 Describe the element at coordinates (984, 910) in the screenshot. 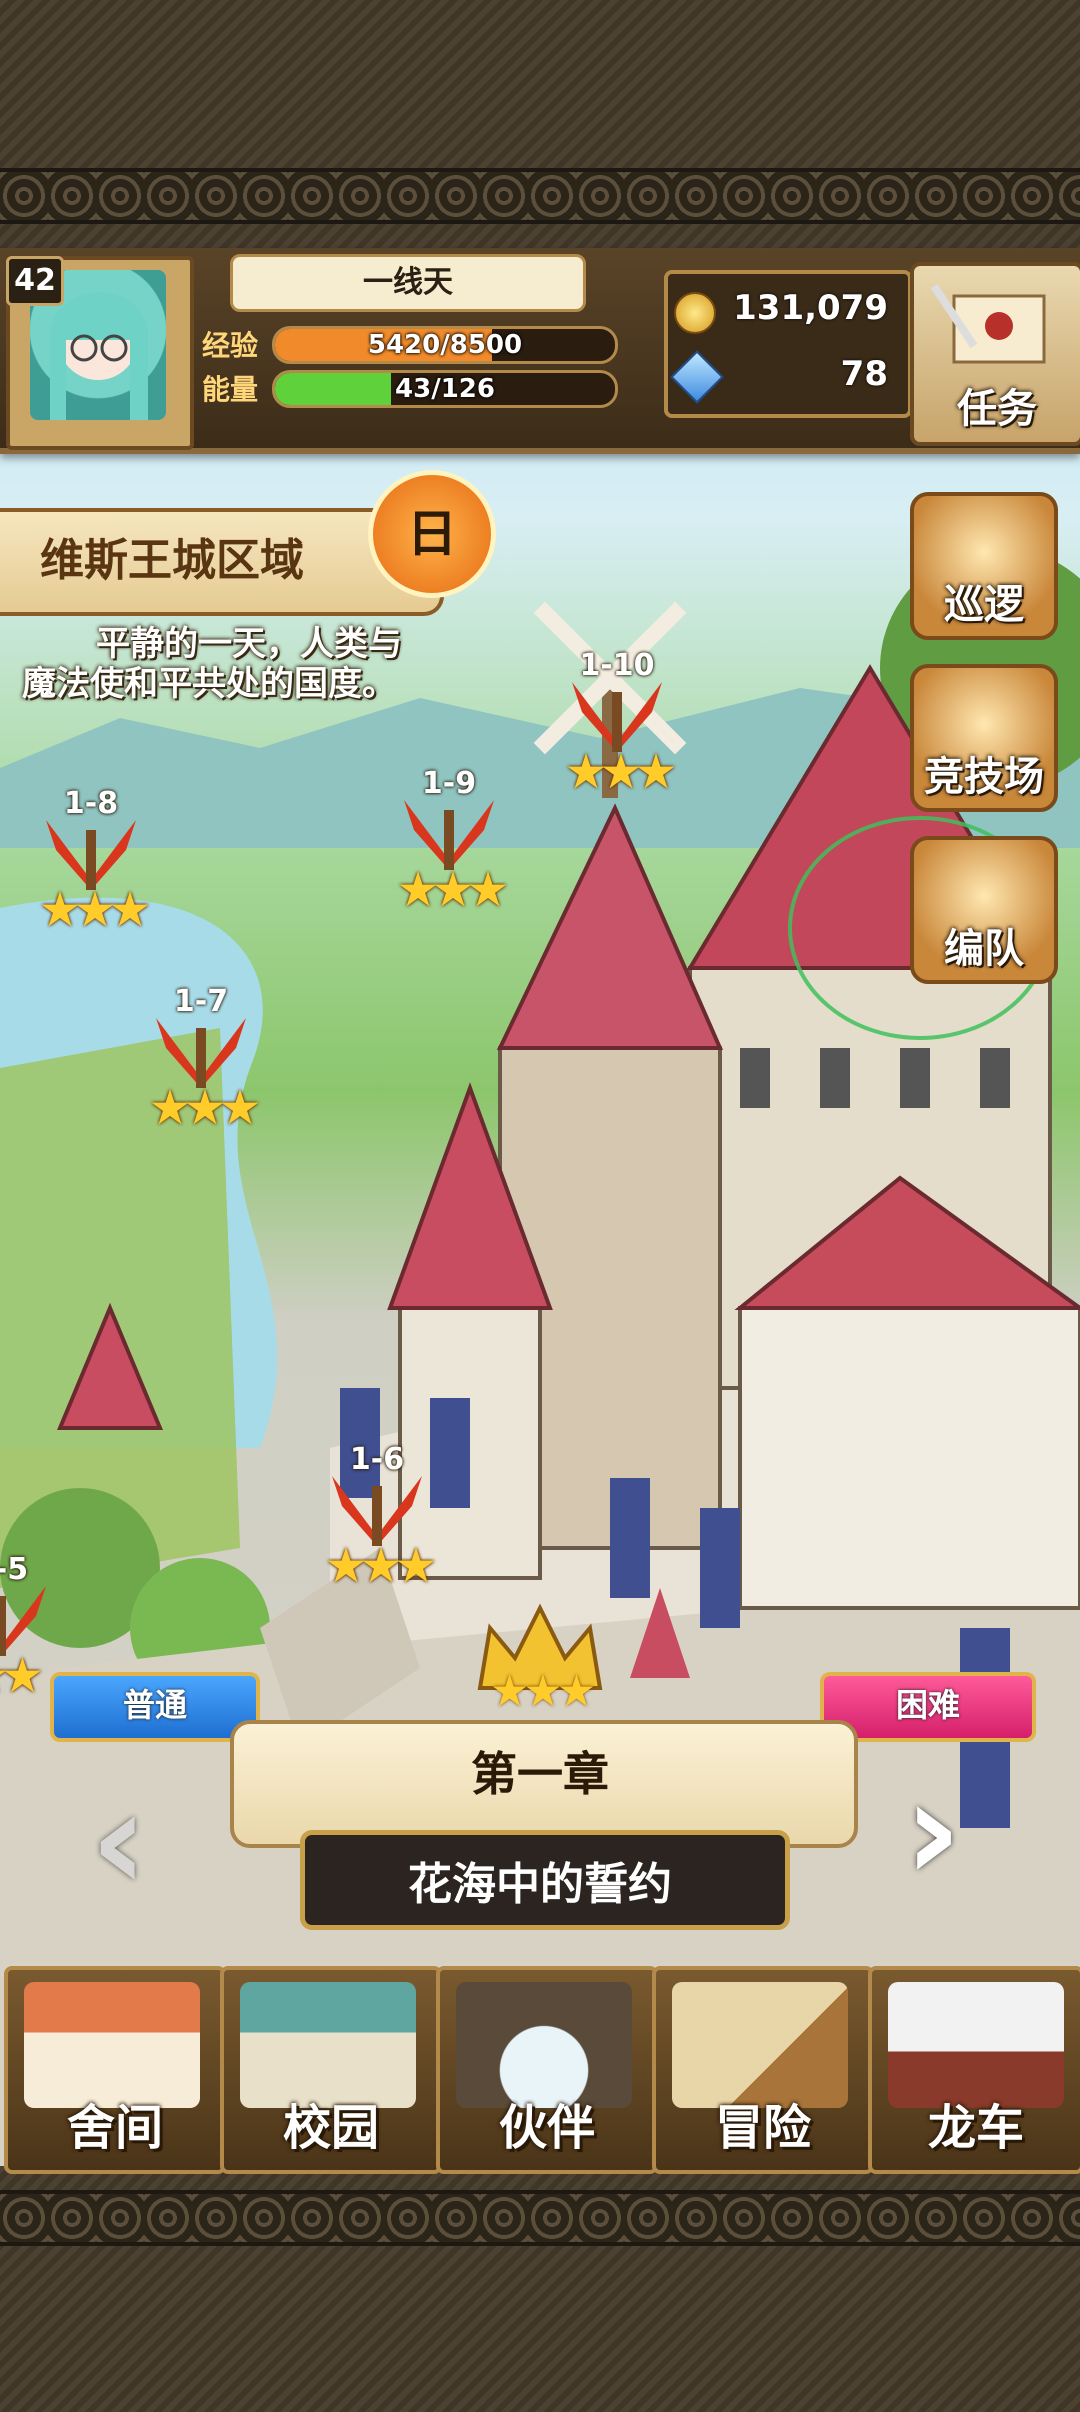

I see `formation-button: 编队` at that location.